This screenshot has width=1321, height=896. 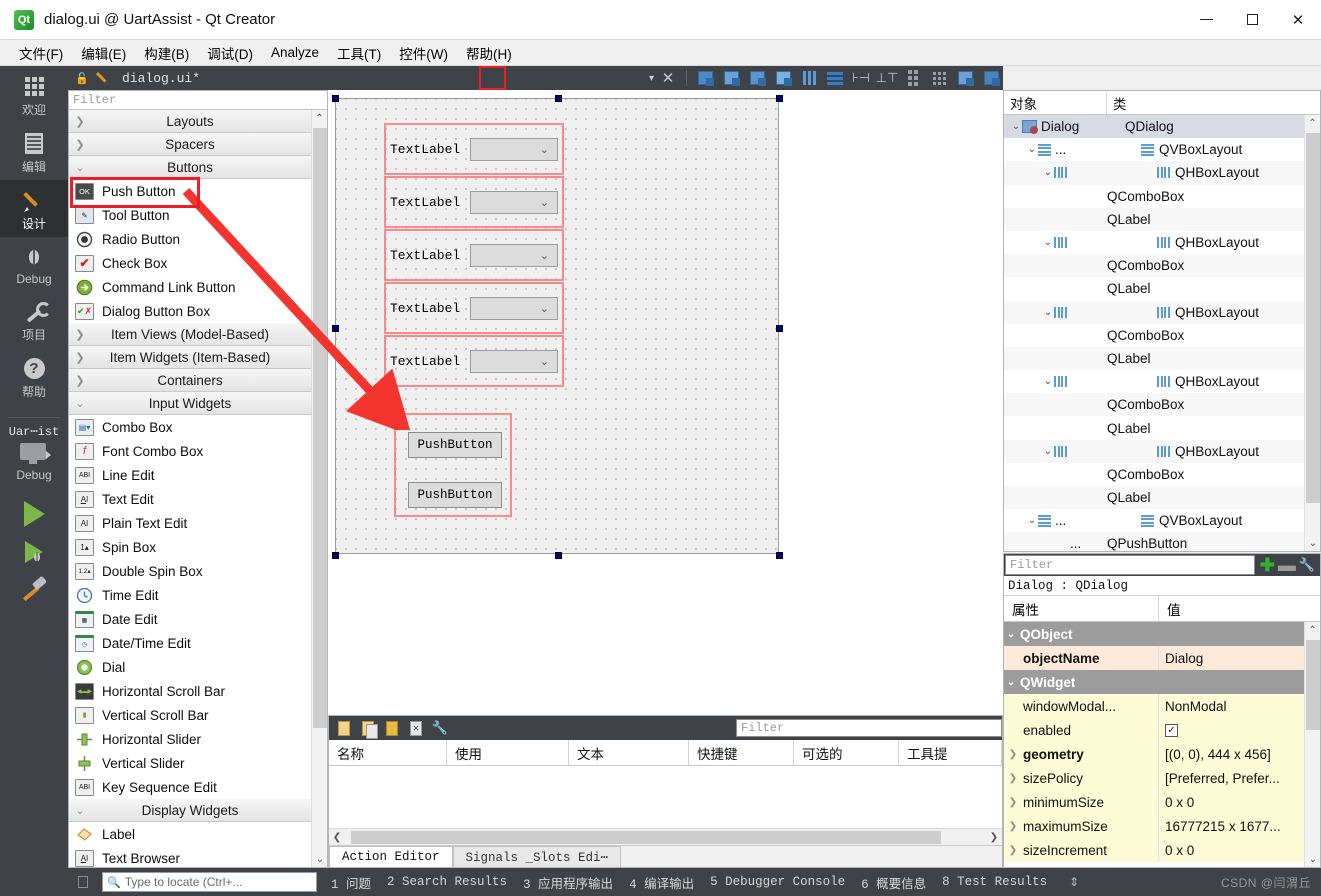 What do you see at coordinates (1239, 754) in the screenshot?
I see `property-value: [(0, 0), 444 x 456]` at bounding box center [1239, 754].